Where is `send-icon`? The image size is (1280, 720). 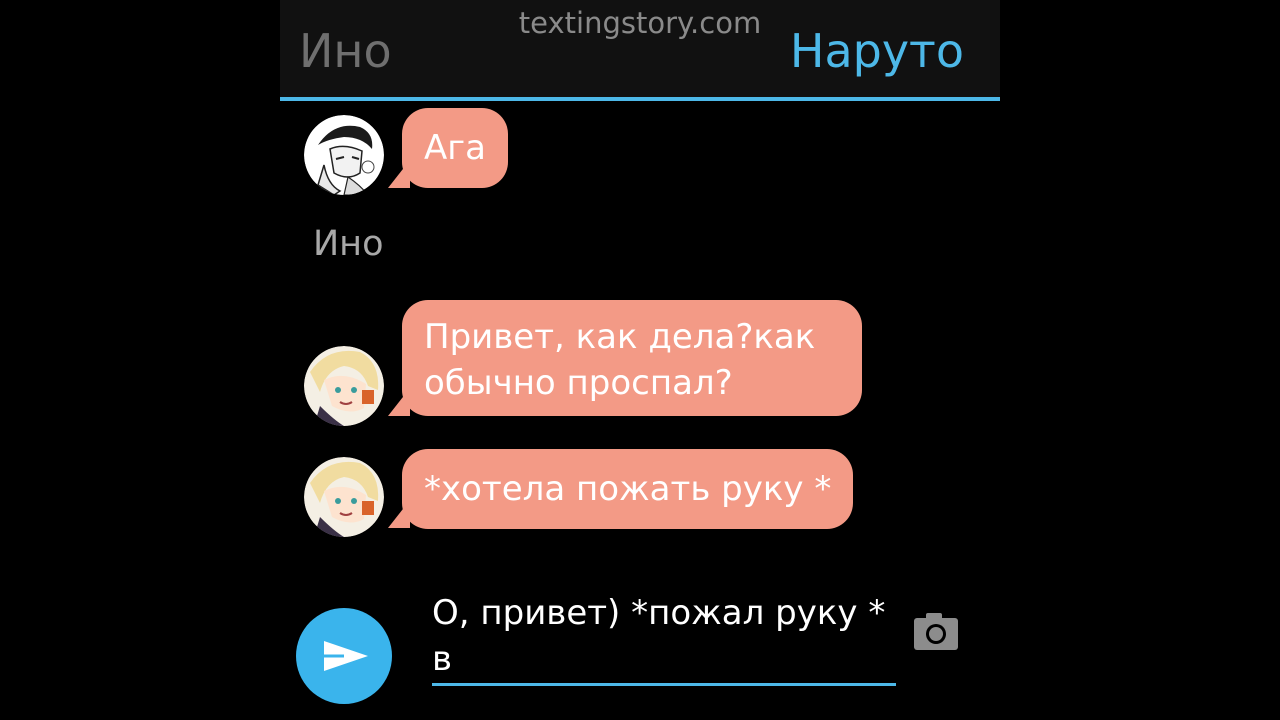 send-icon is located at coordinates (346, 656).